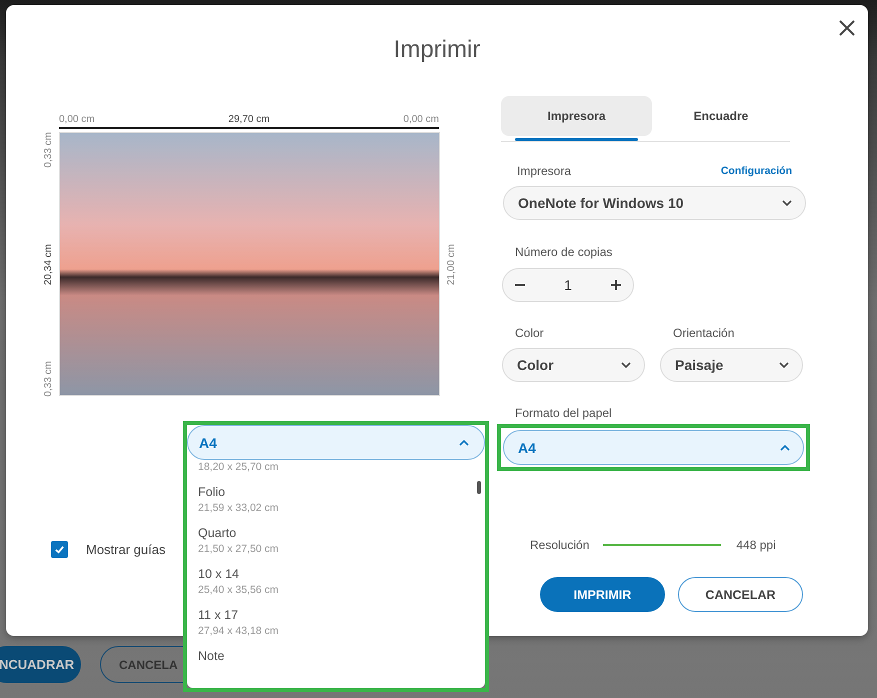  Describe the element at coordinates (437, 50) in the screenshot. I see `dialog-title: Imprimir` at that location.